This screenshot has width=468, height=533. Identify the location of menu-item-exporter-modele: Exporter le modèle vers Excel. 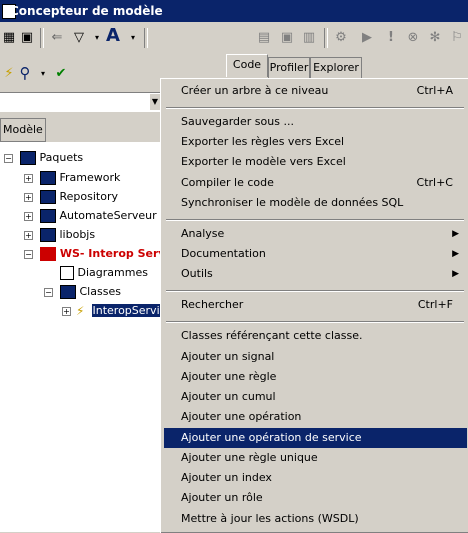
(315, 162).